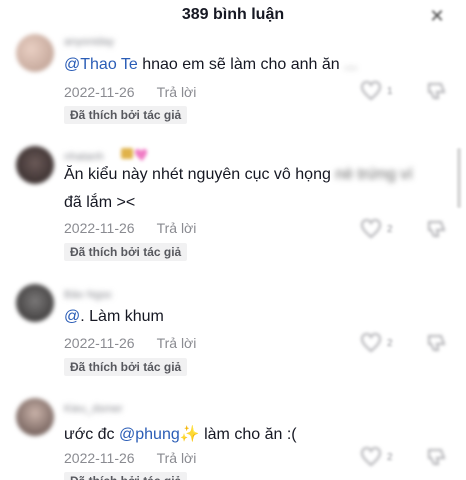 This screenshot has width=466, height=480. I want to click on sparkles-icon: ✨, so click(189, 434).